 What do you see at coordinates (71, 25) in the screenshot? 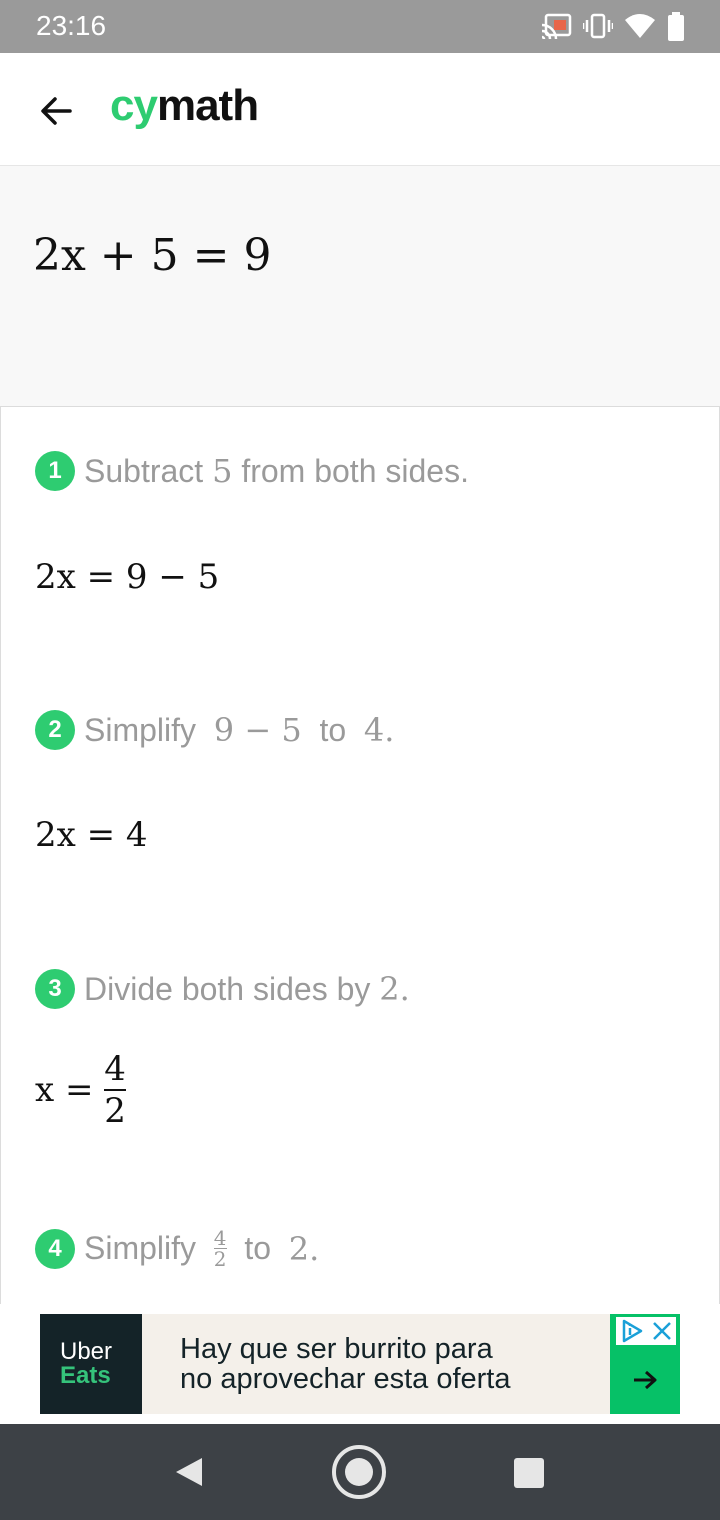
I see `status-time: 23:16` at bounding box center [71, 25].